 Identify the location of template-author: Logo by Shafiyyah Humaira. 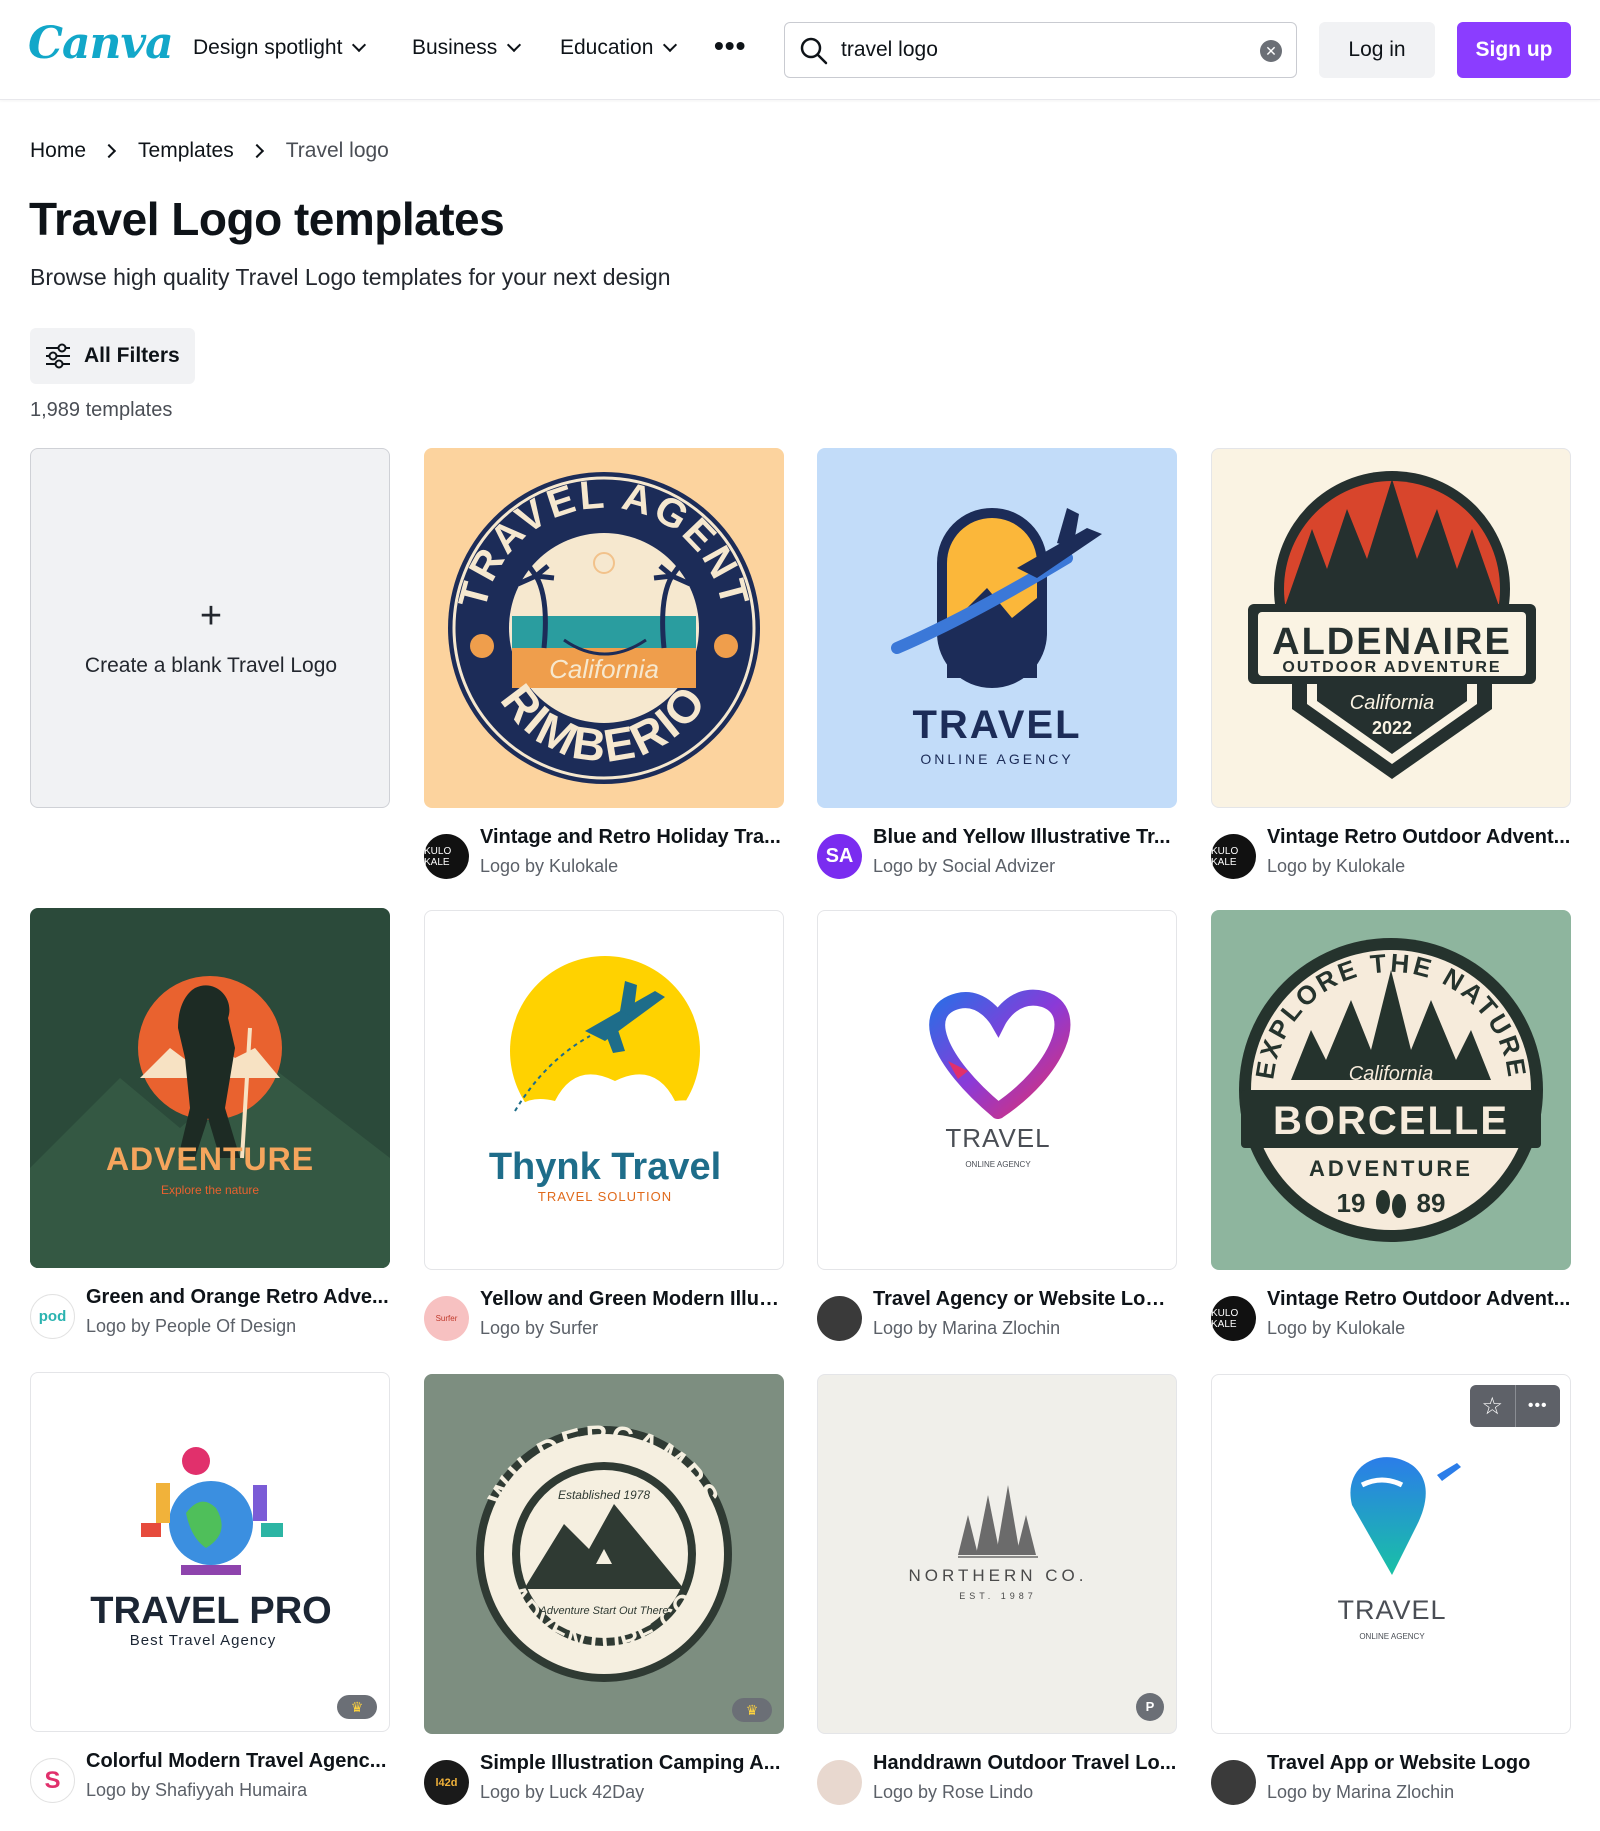
(196, 1790).